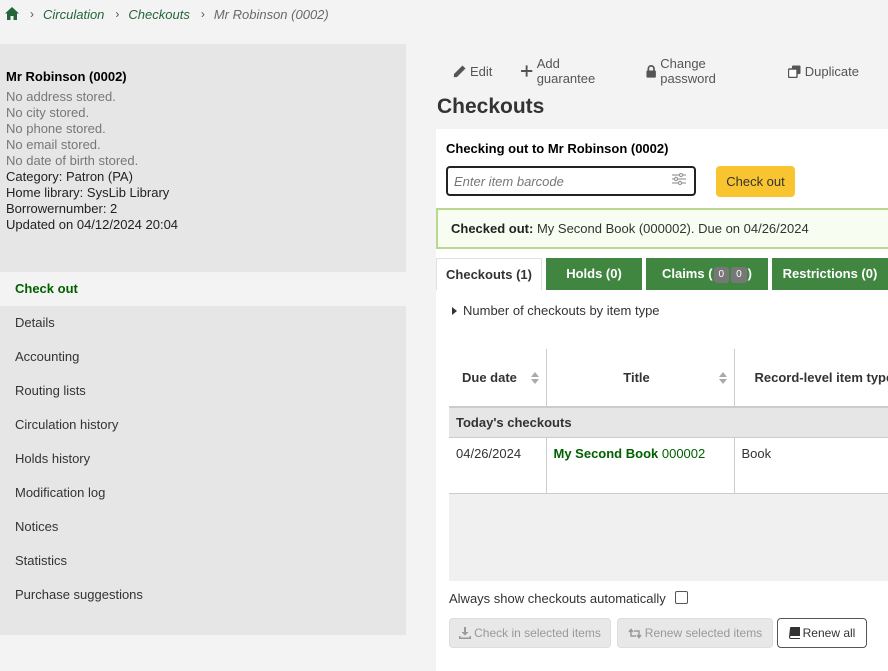 This screenshot has height=671, width=888. I want to click on patron-name: Mr Robinson (0002), so click(66, 76).